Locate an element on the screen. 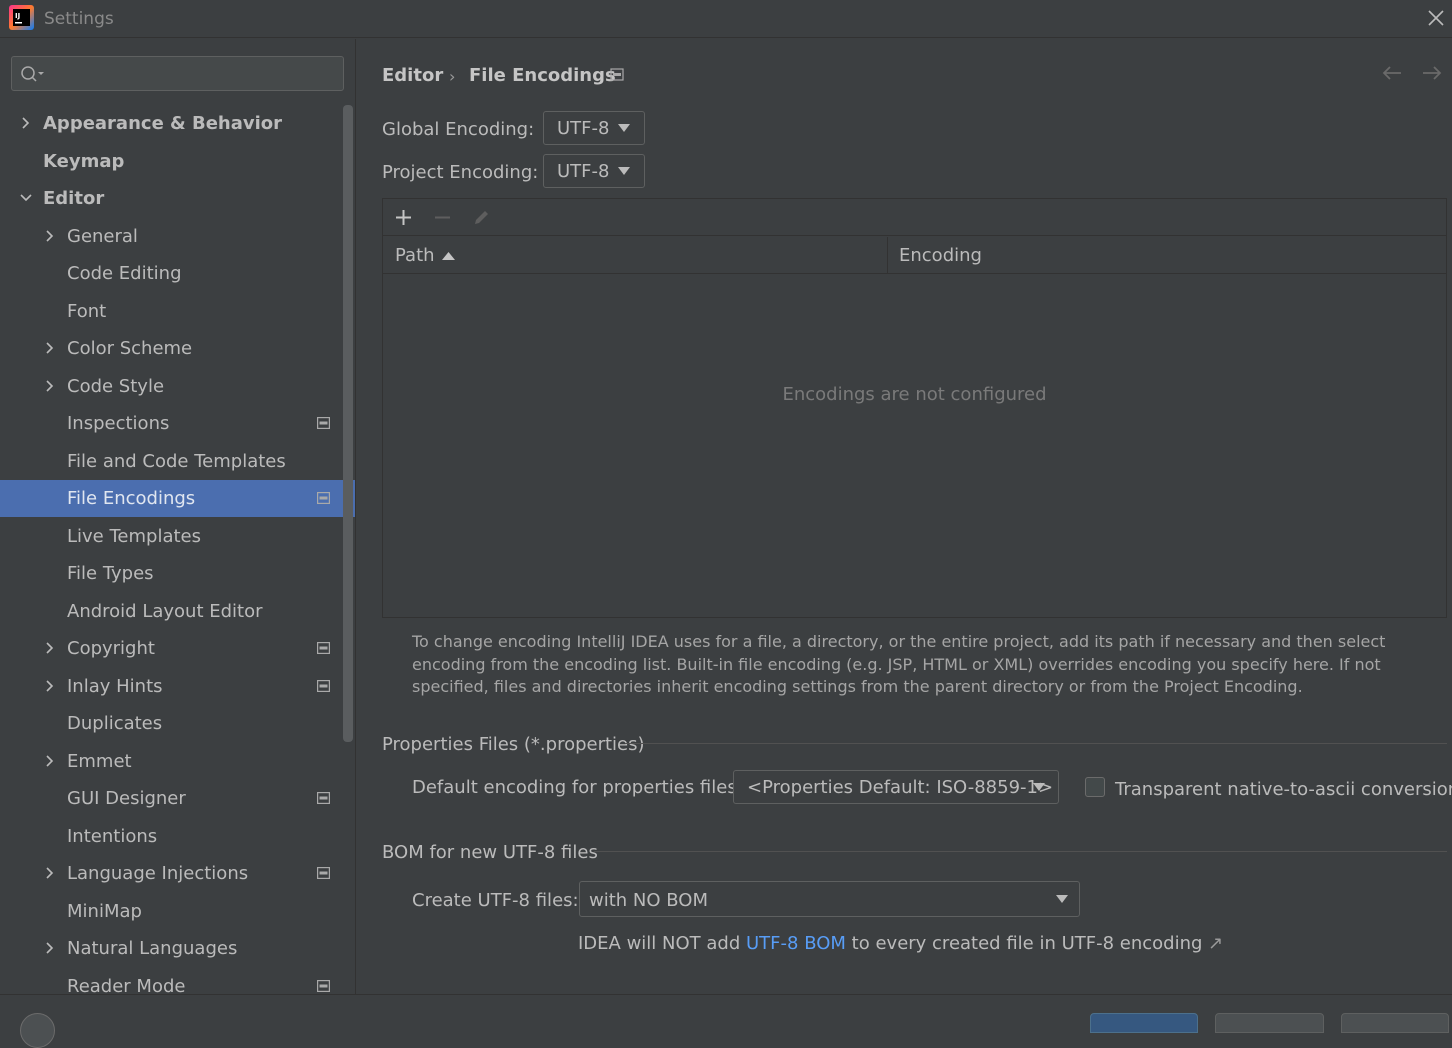  properties-section-title: Properties Files (*.properties) is located at coordinates (513, 744).